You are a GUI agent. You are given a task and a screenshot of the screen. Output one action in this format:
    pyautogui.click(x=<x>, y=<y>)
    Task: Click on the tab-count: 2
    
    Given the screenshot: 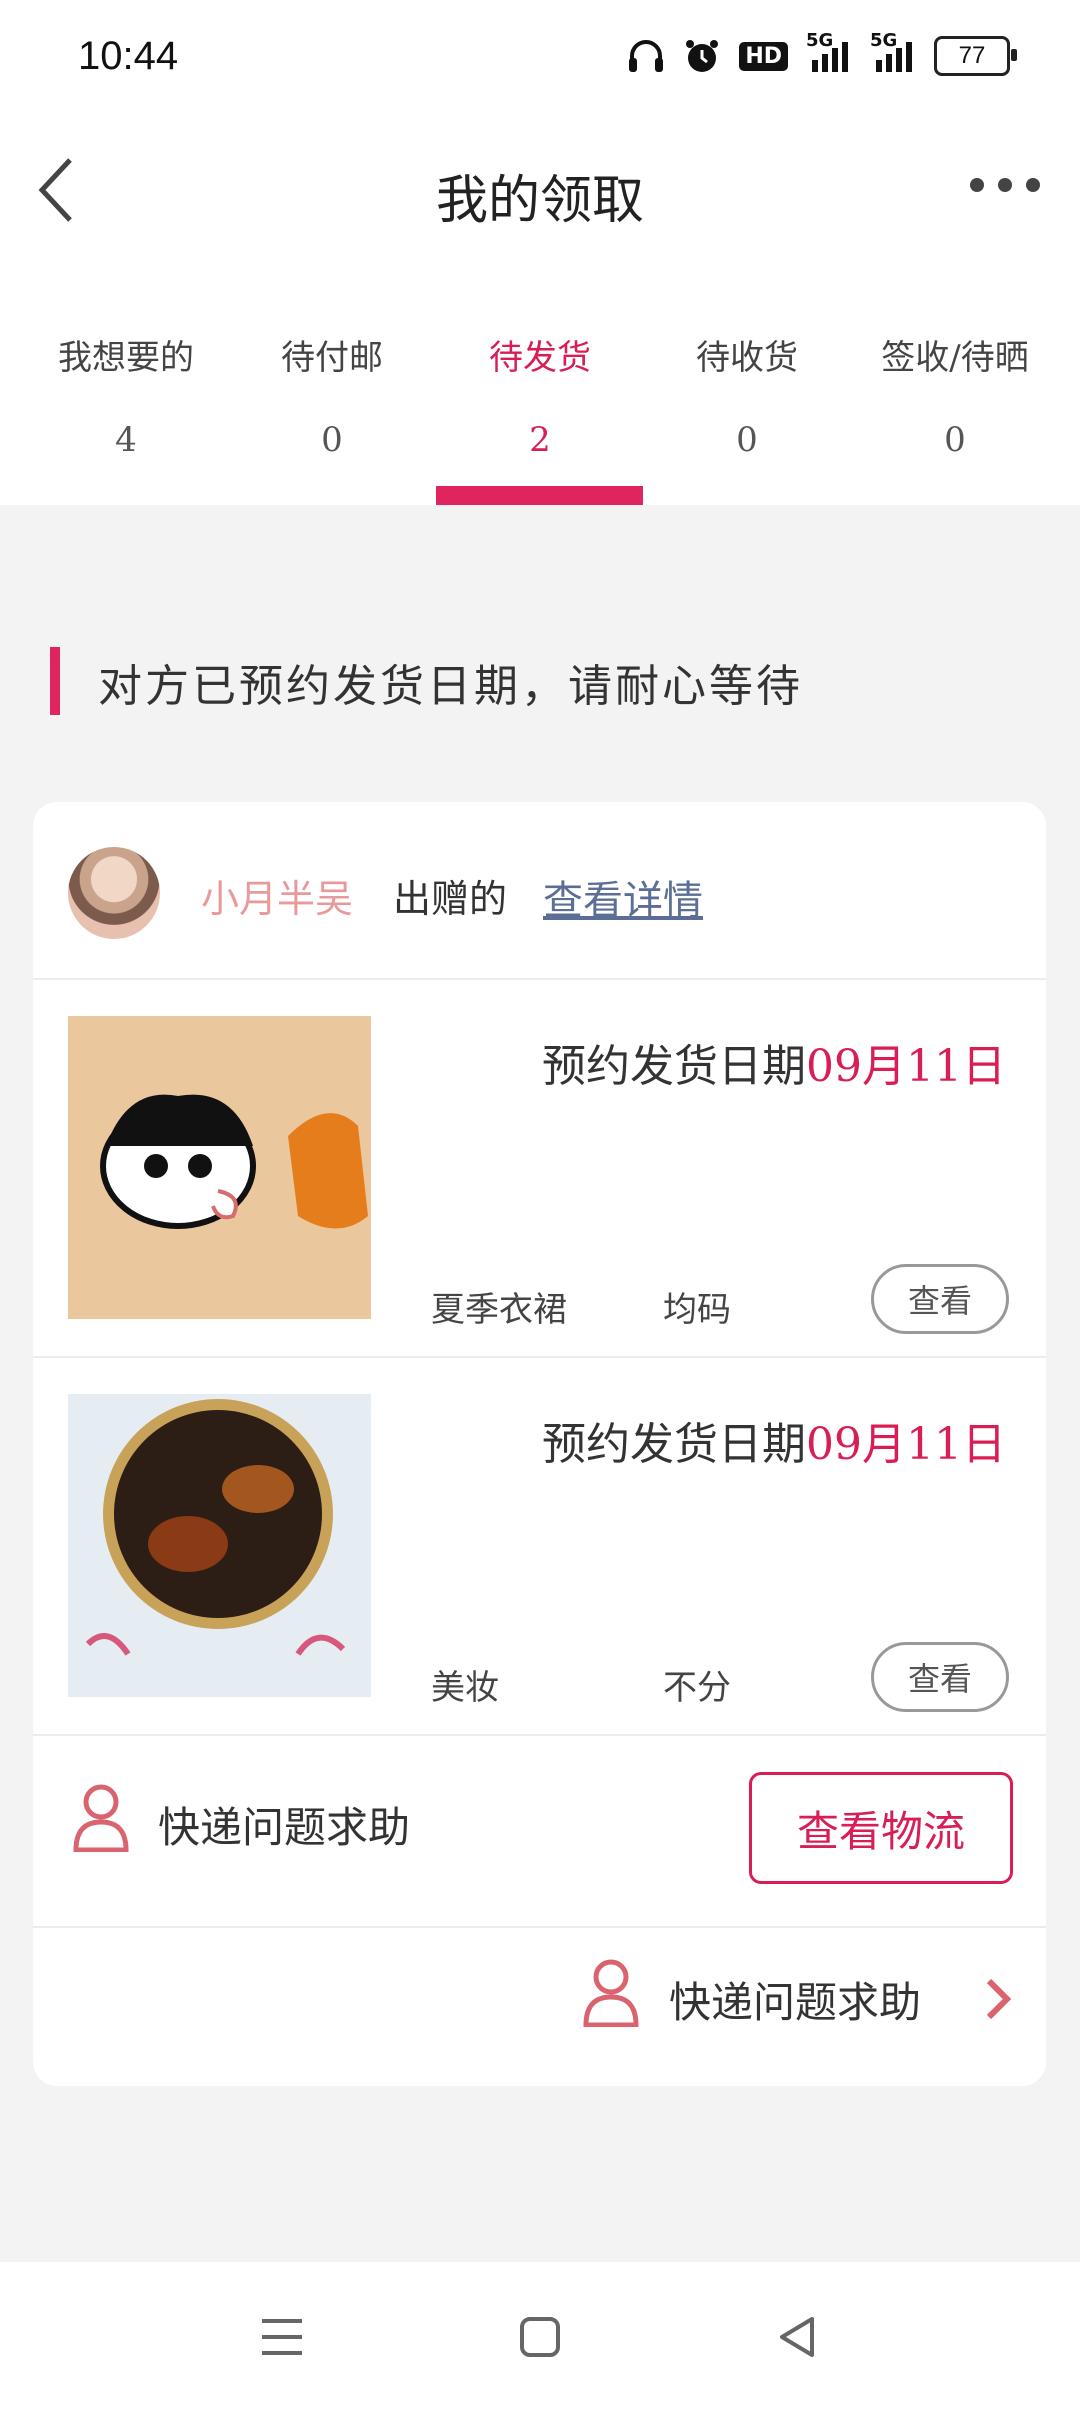 What is the action you would take?
    pyautogui.click(x=540, y=440)
    